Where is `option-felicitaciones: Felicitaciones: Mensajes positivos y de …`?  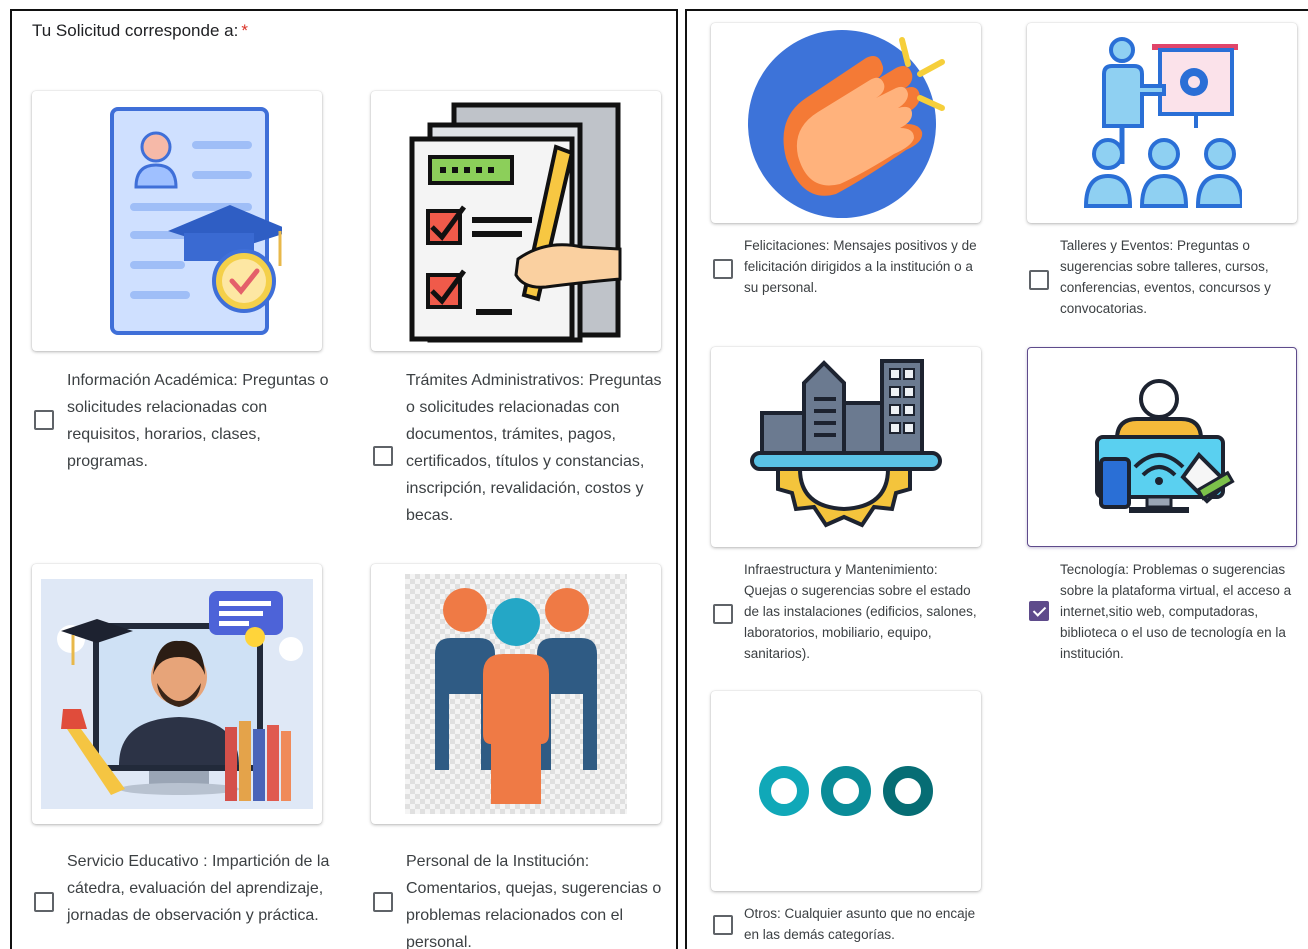 option-felicitaciones: Felicitaciones: Mensajes positivos y de … is located at coordinates (851, 173).